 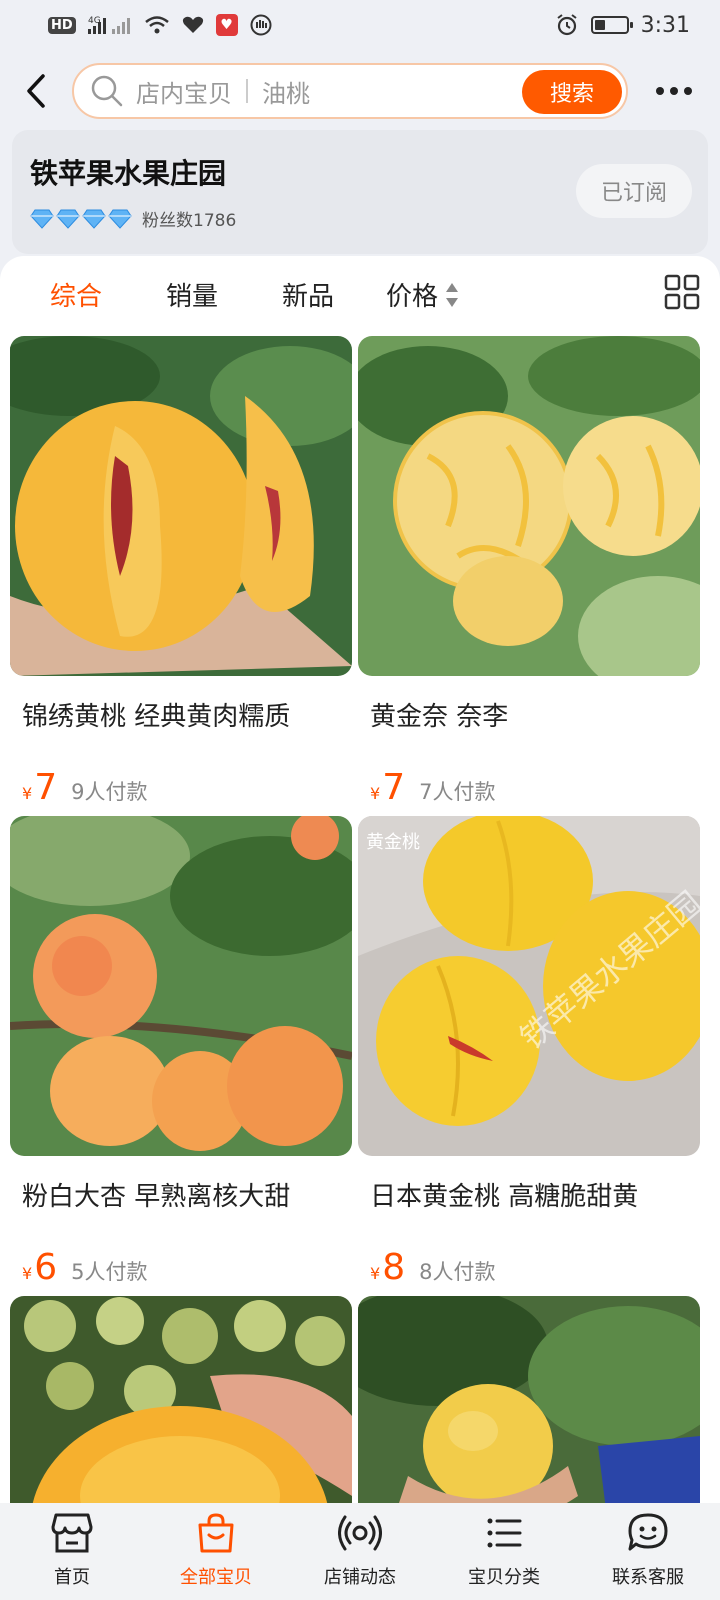 What do you see at coordinates (109, 792) in the screenshot?
I see `paid-count: 9人付款` at bounding box center [109, 792].